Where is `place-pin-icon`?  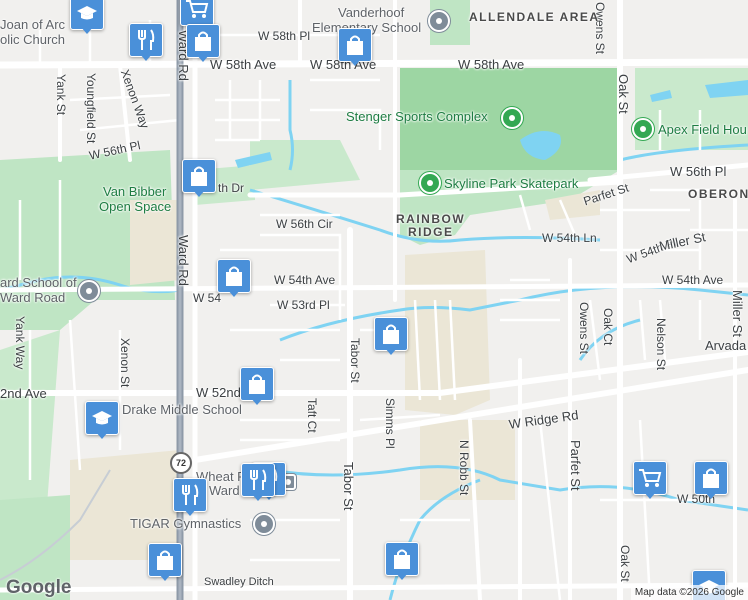
place-pin-icon is located at coordinates (264, 524).